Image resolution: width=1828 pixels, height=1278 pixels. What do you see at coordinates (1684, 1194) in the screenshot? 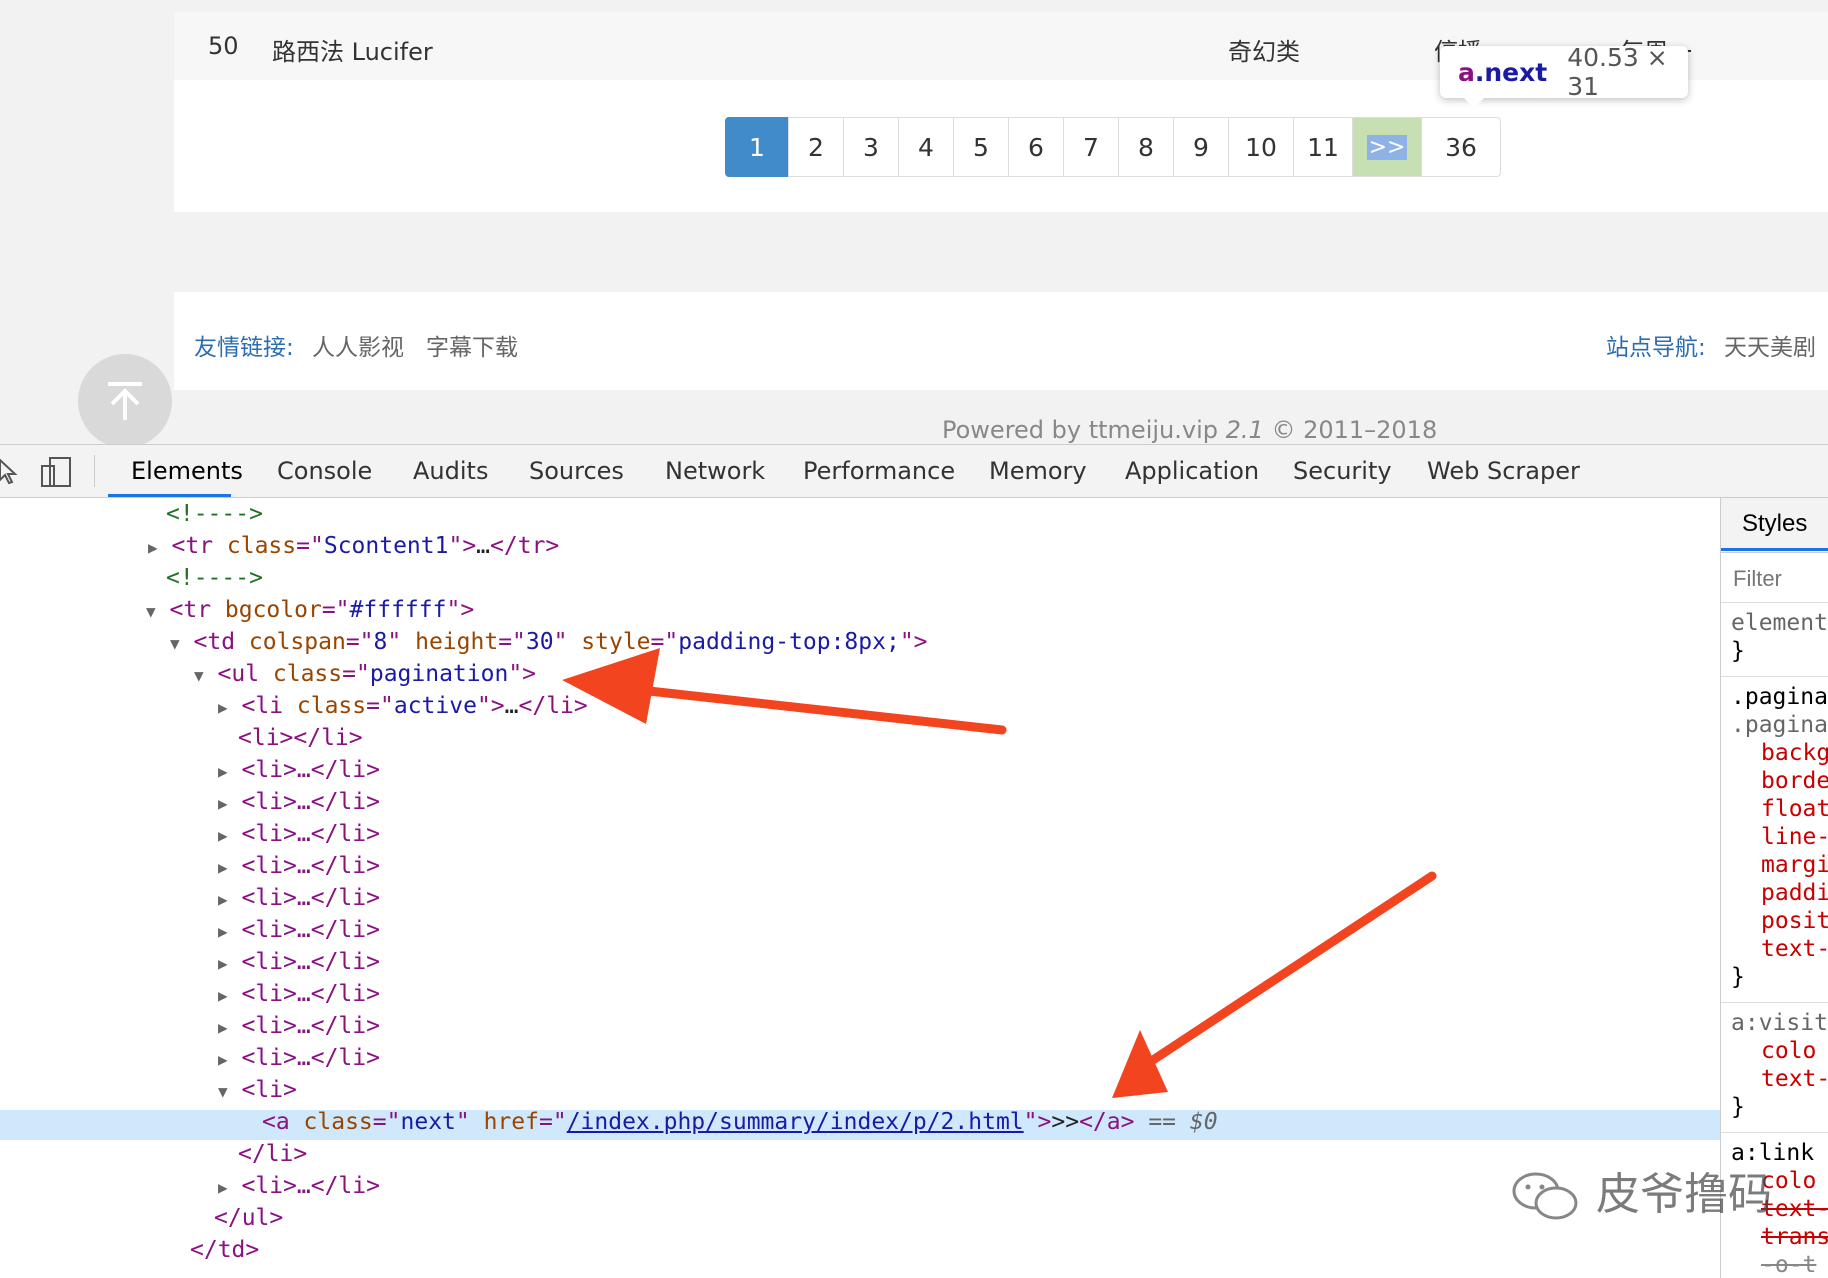
I see `watermark-text: 皮爷撸码` at bounding box center [1684, 1194].